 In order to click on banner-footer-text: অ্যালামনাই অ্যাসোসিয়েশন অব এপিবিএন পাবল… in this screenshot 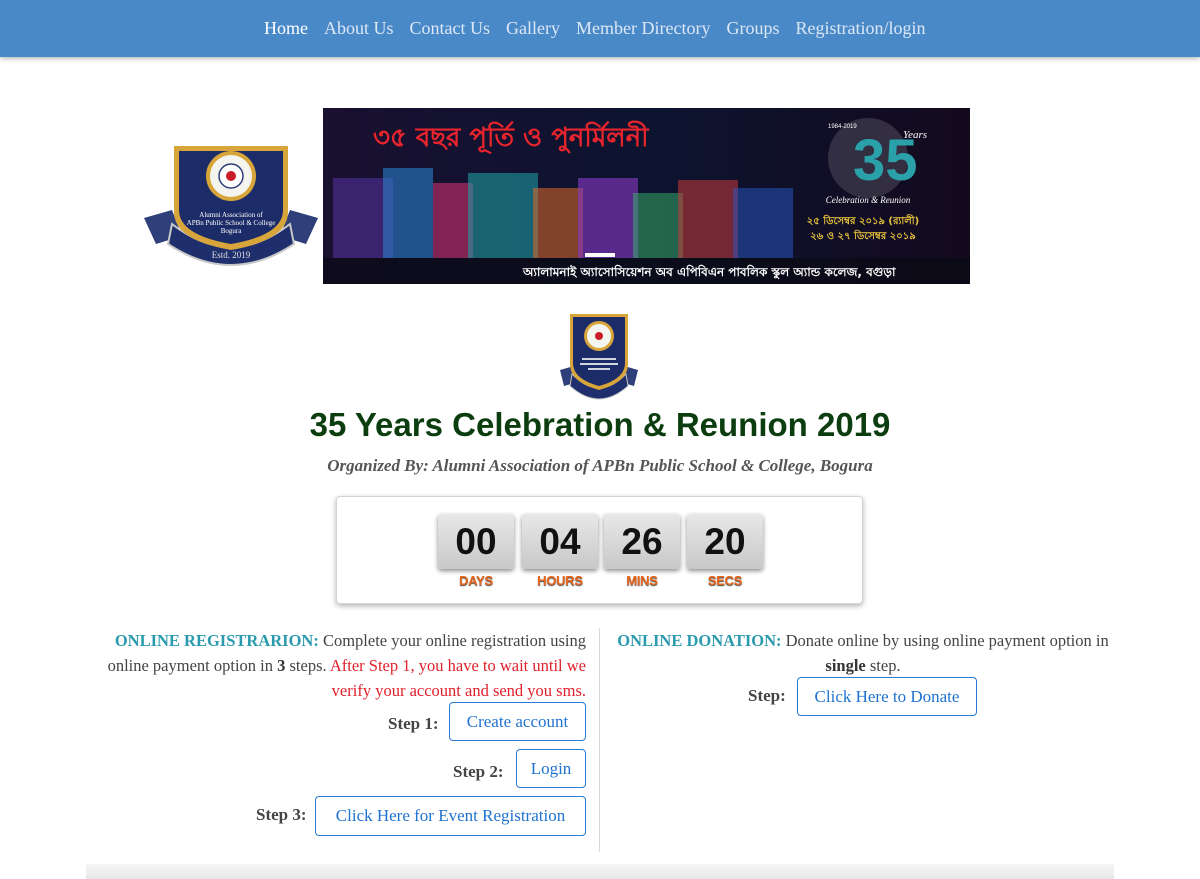, I will do `click(709, 272)`.